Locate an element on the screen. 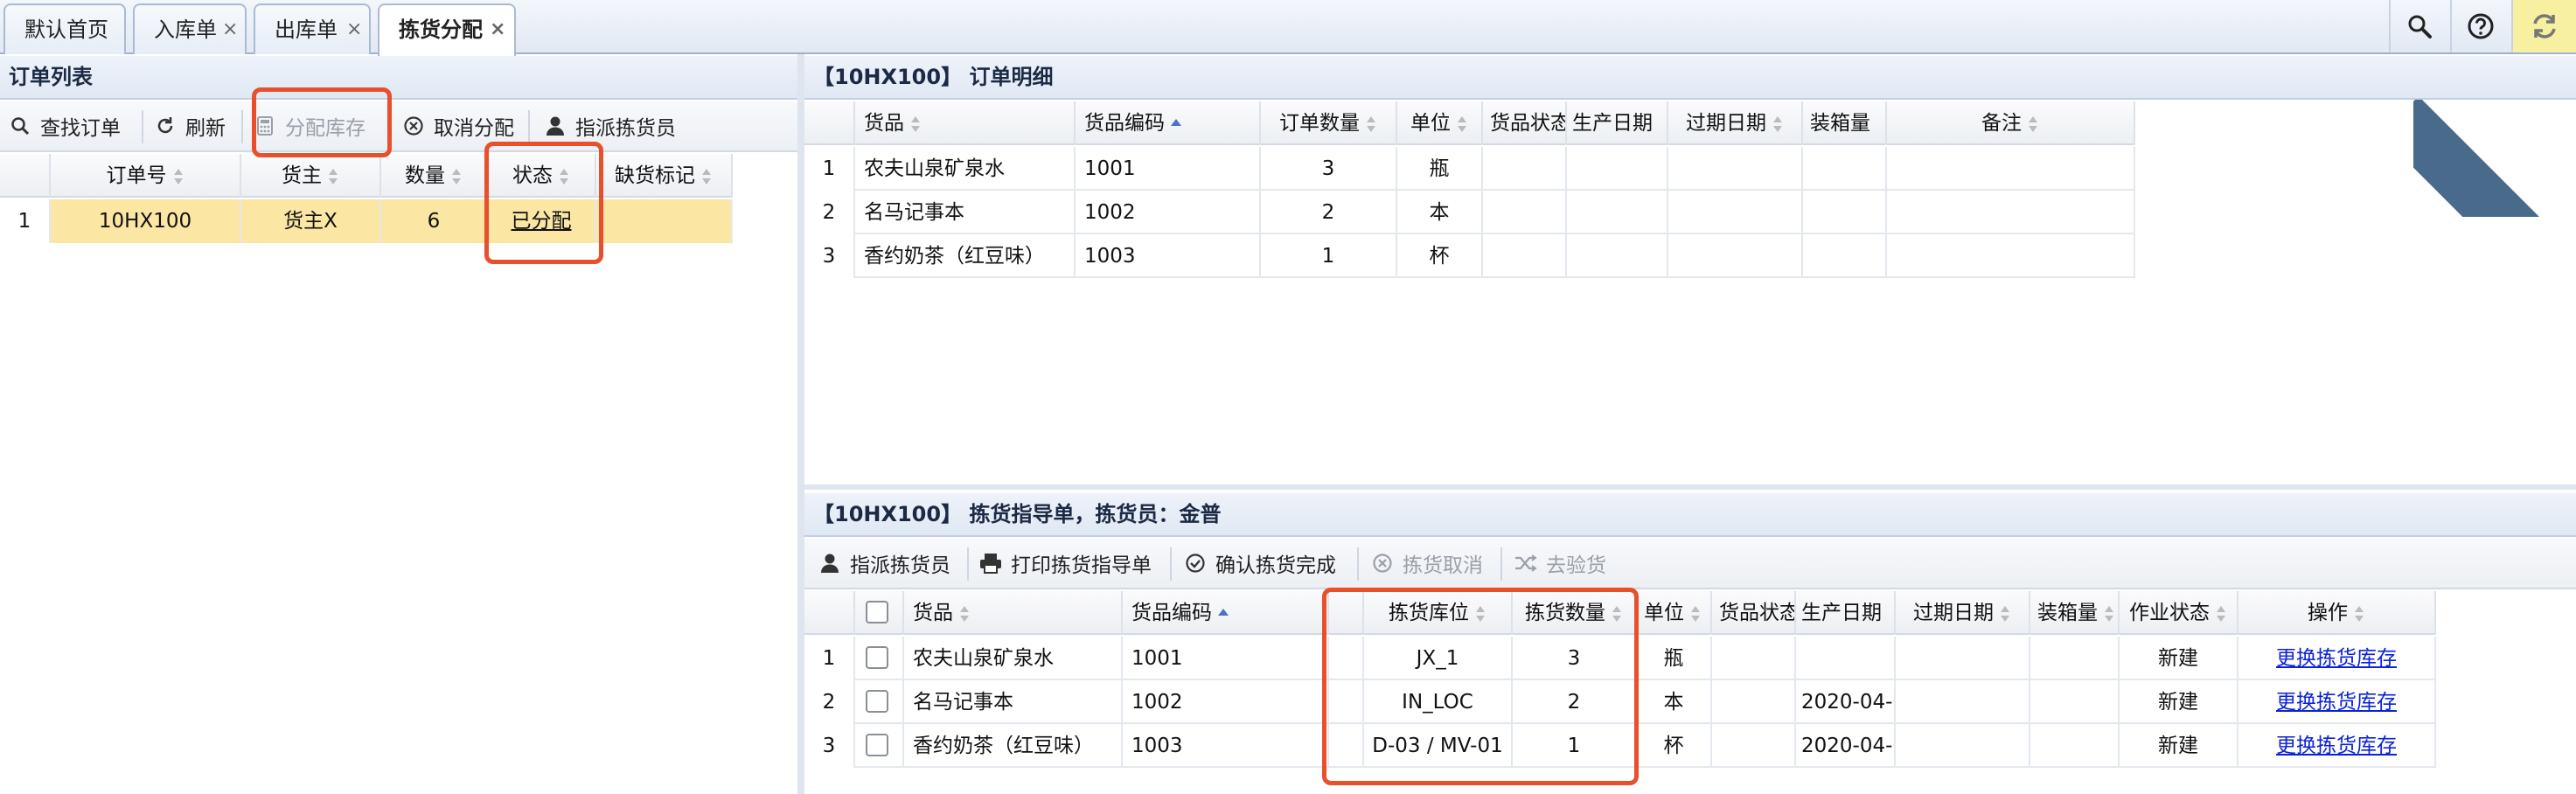 The height and width of the screenshot is (794, 2576). button-label: 打印拣货指导单 is located at coordinates (1081, 565).